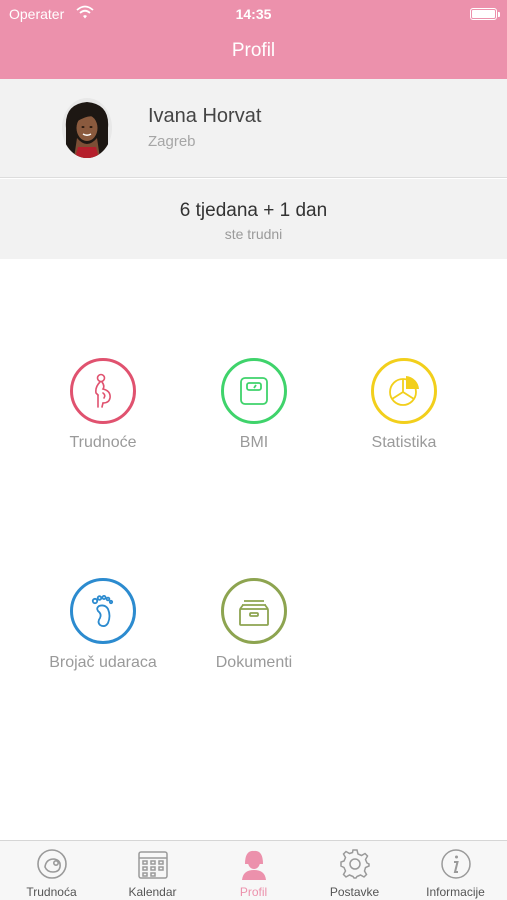 The width and height of the screenshot is (507, 900). What do you see at coordinates (153, 864) in the screenshot?
I see `calendar-icon` at bounding box center [153, 864].